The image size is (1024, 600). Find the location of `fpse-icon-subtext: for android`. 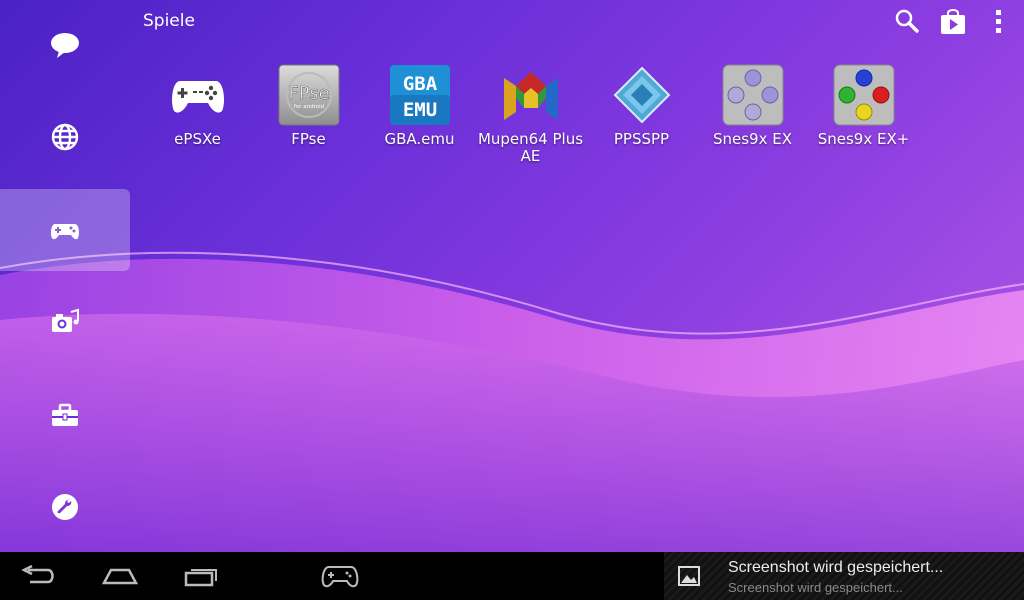

fpse-icon-subtext: for android is located at coordinates (308, 107).